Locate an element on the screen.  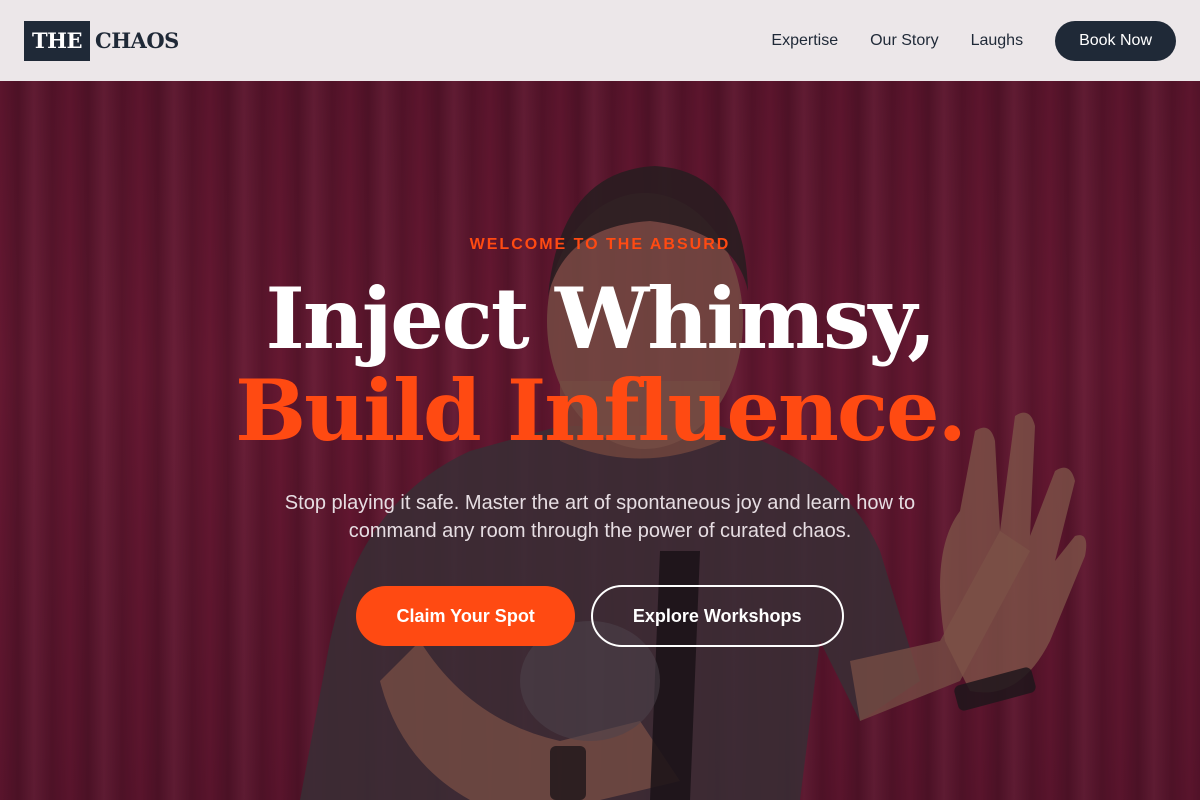
main-nav: Expertise Our Story Laughs Book Now is located at coordinates (957, 40).